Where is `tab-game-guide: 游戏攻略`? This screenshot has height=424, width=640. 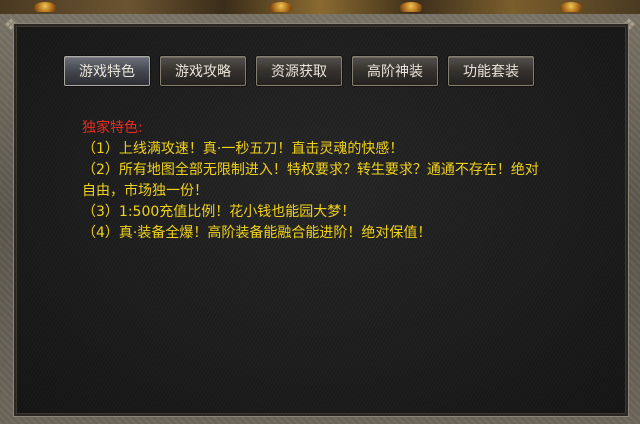
tab-game-guide: 游戏攻略 is located at coordinates (203, 71).